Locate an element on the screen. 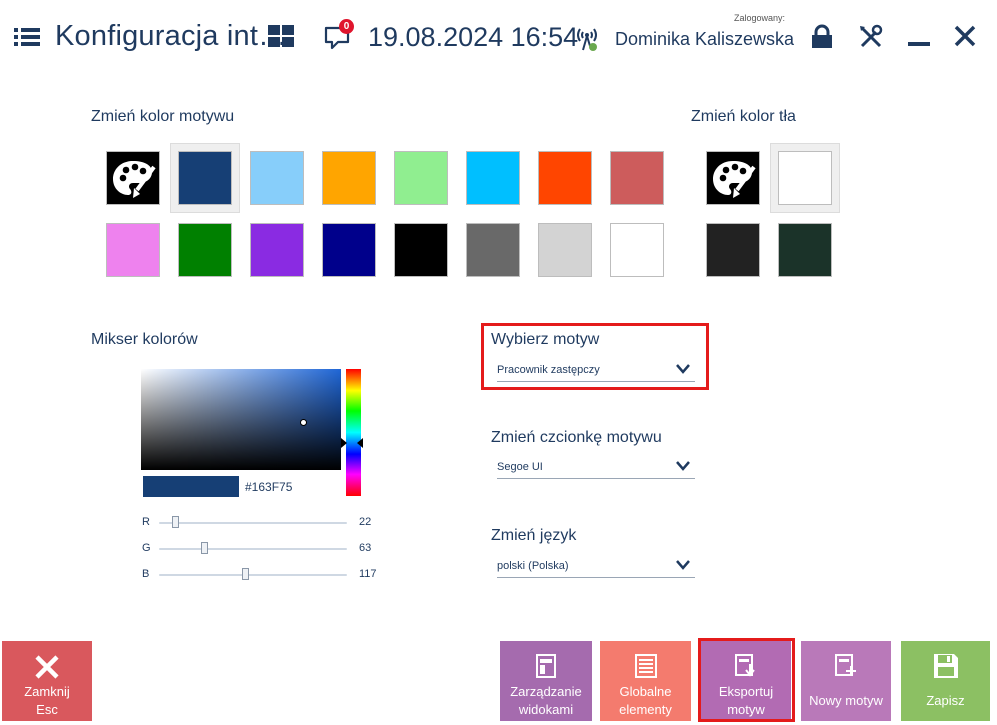 The width and height of the screenshot is (997, 725). close-button-shortcut: Esc is located at coordinates (47, 709).